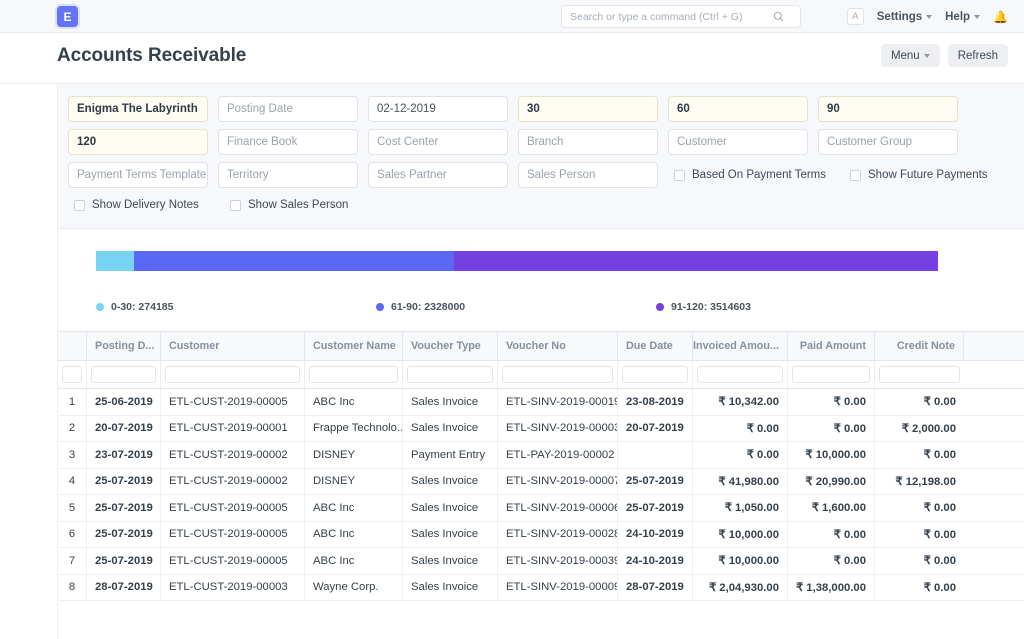 The image size is (1024, 639). Describe the element at coordinates (977, 55) in the screenshot. I see `refresh-button: Refresh` at that location.